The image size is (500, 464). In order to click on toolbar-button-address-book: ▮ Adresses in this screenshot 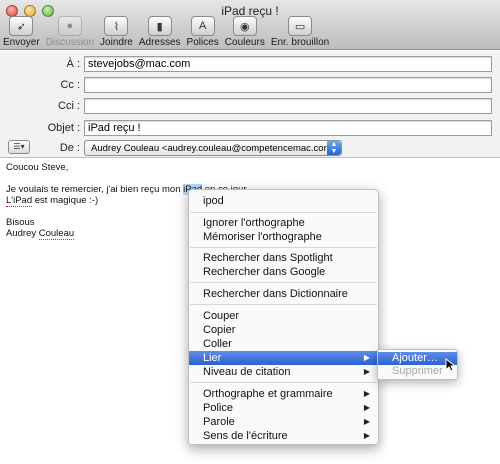, I will do `click(160, 32)`.